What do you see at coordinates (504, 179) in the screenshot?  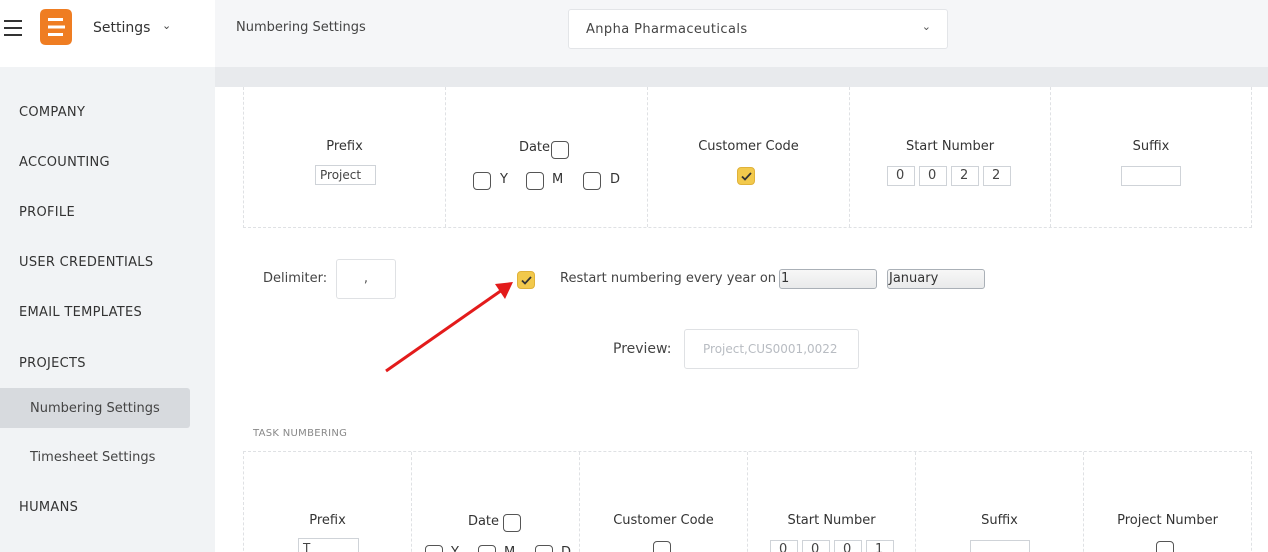 I see `year-label: Y` at bounding box center [504, 179].